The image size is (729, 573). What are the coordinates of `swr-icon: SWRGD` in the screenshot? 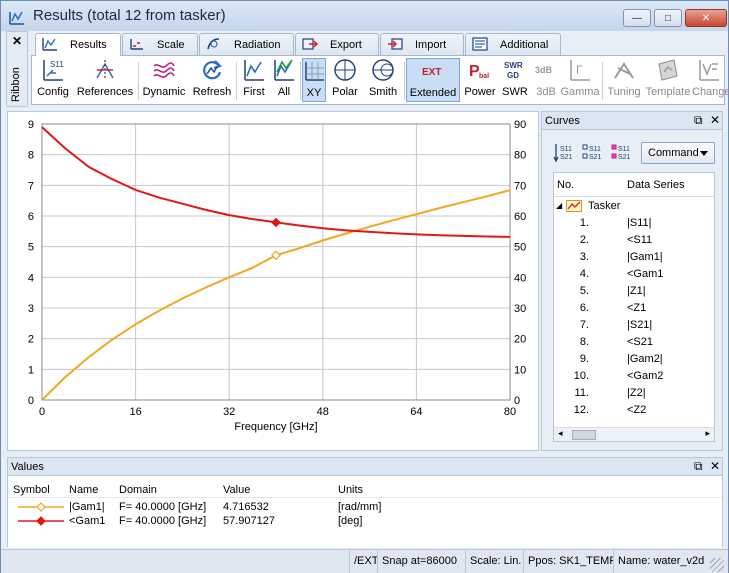 It's located at (513, 70).